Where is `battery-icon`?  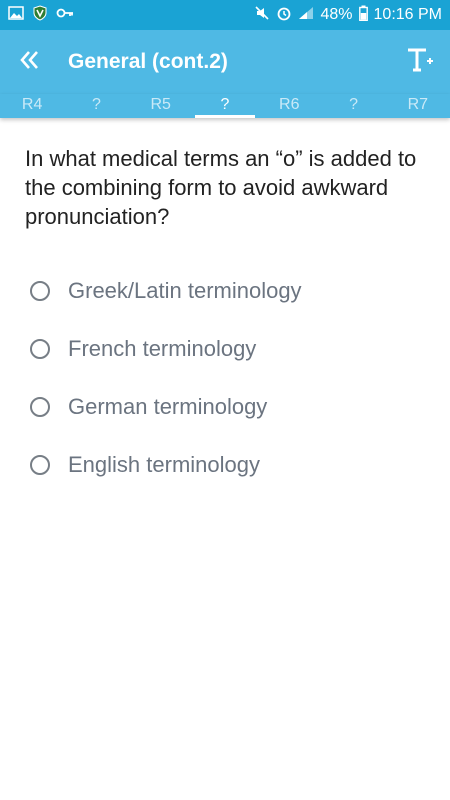 battery-icon is located at coordinates (363, 15).